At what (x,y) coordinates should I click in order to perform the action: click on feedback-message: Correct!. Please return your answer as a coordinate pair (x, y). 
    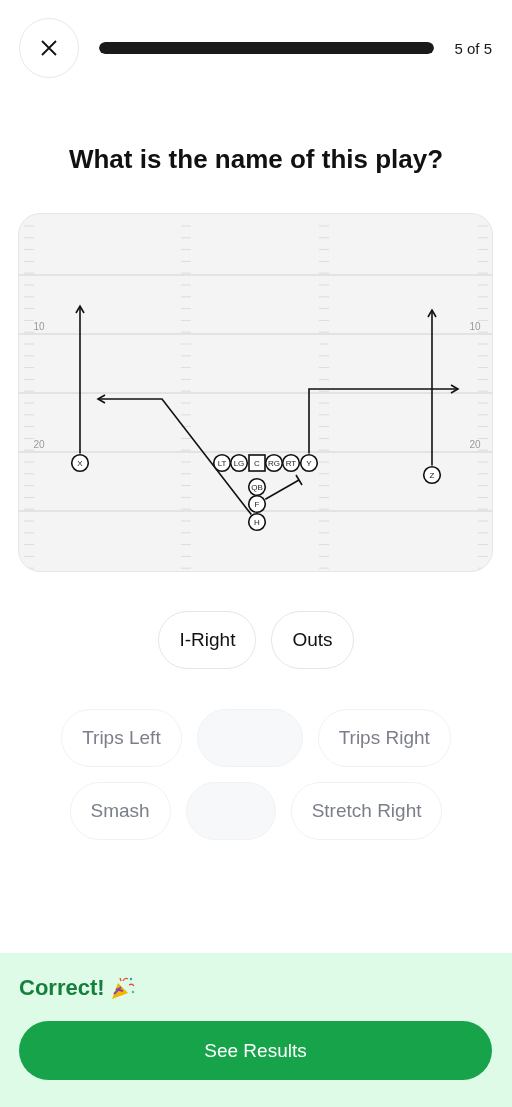
    Looking at the image, I should click on (62, 988).